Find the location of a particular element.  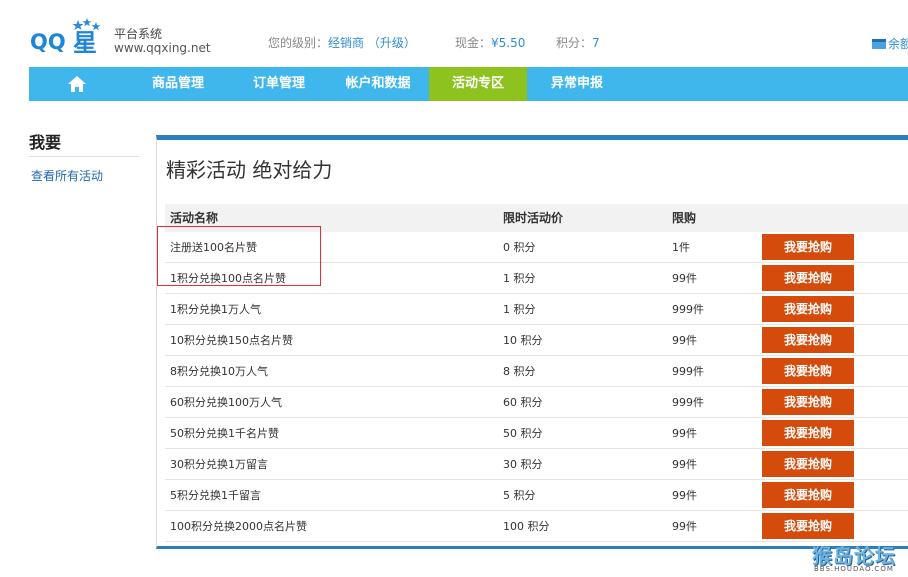

sidebar: 我要 查看所有活动 is located at coordinates (84, 158).